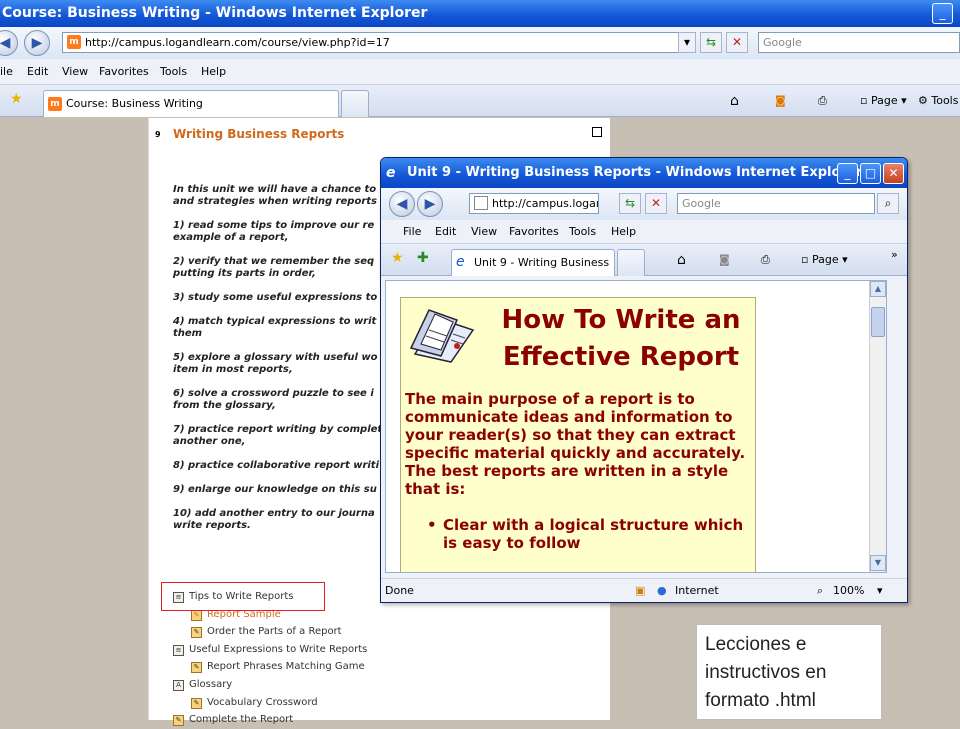 This screenshot has width=960, height=729. Describe the element at coordinates (286, 667) in the screenshot. I see `activity-label: Report Phrases Matching Game` at that location.